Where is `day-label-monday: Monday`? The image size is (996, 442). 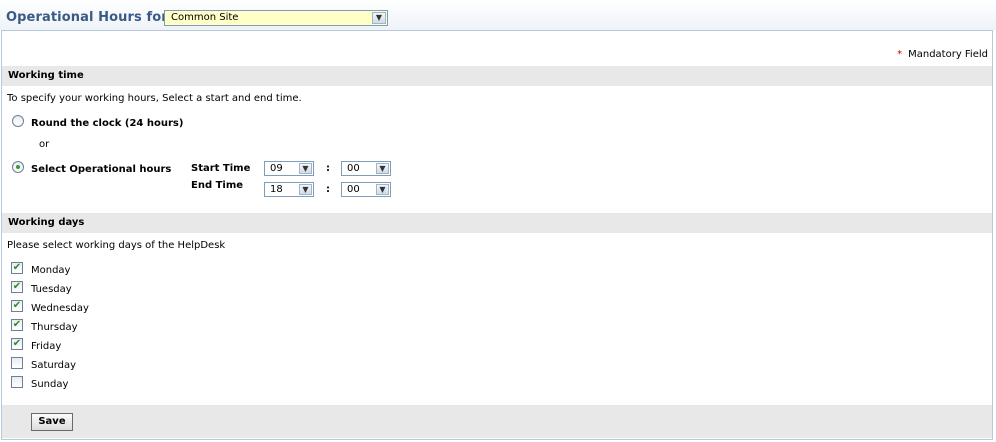 day-label-monday: Monday is located at coordinates (51, 270).